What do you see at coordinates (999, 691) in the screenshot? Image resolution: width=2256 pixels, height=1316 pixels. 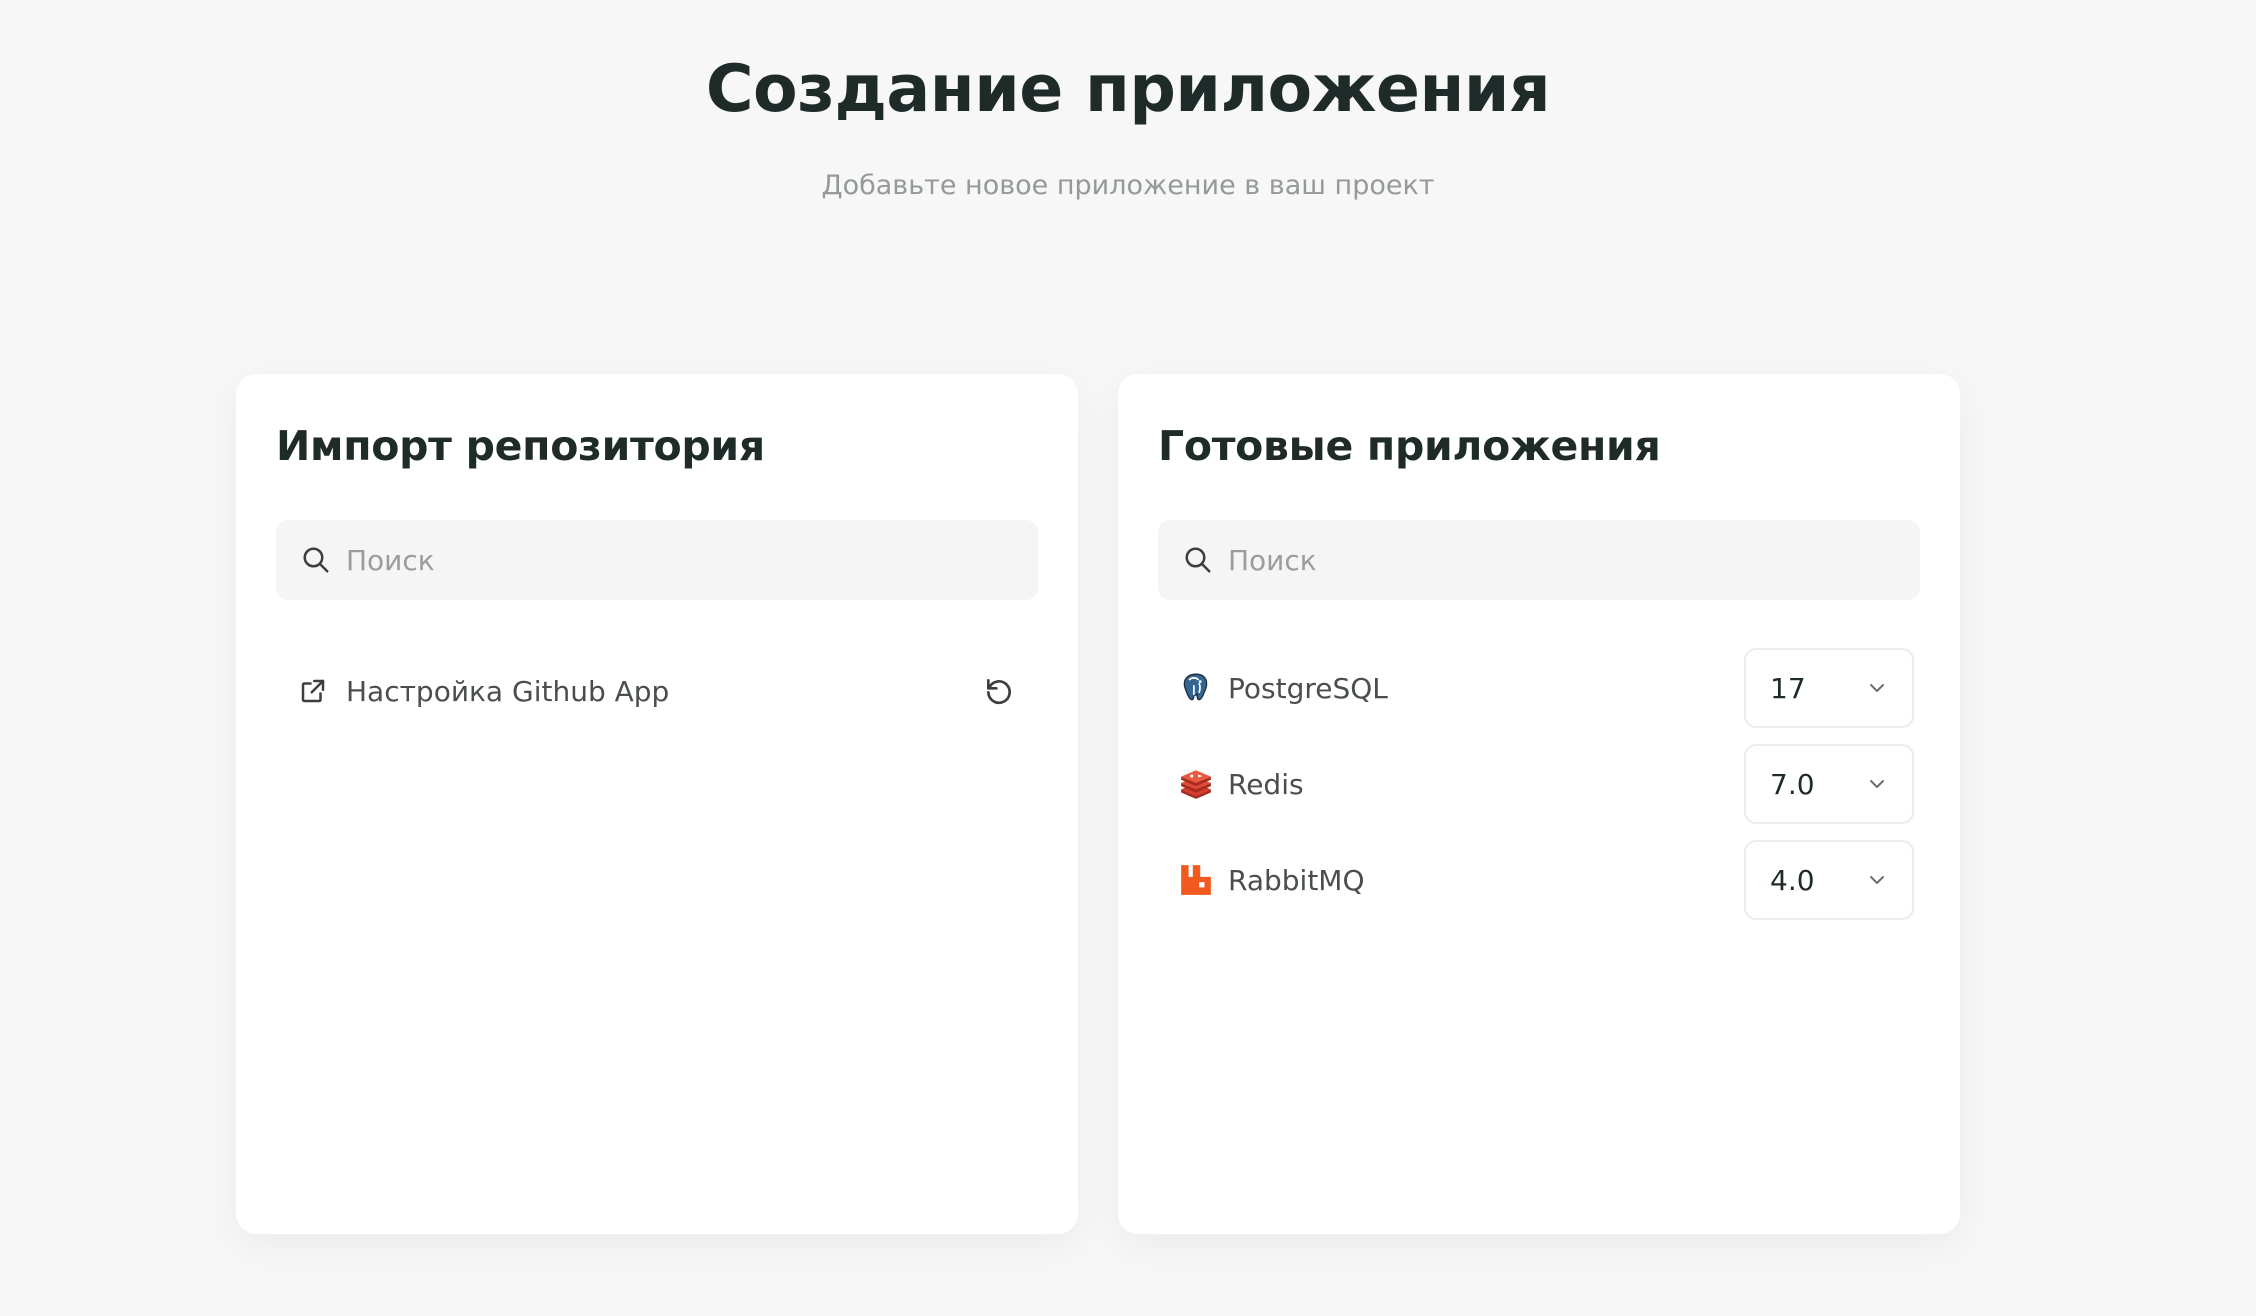 I see `refresh-icon` at bounding box center [999, 691].